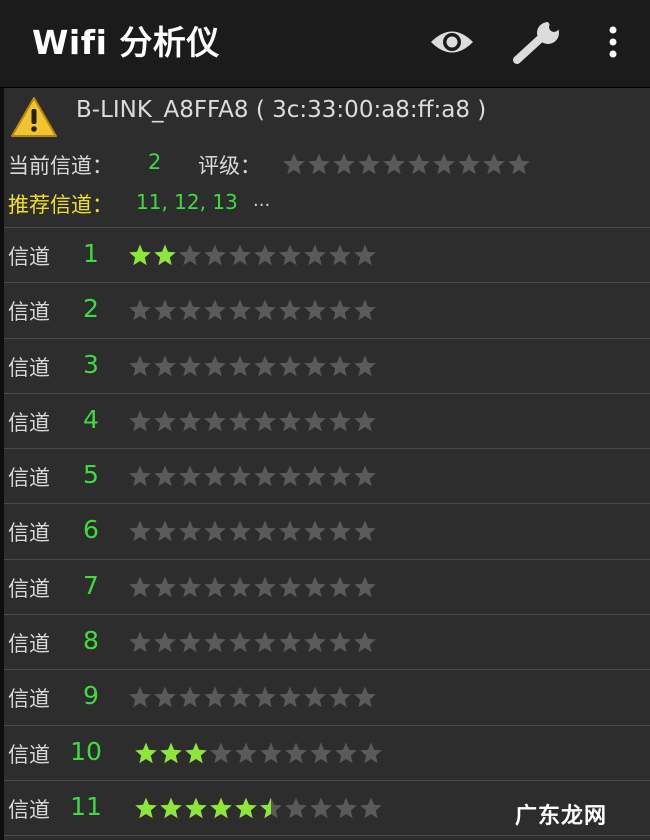 Image resolution: width=650 pixels, height=840 pixels. Describe the element at coordinates (406, 164) in the screenshot. I see `current-rating-stars` at that location.